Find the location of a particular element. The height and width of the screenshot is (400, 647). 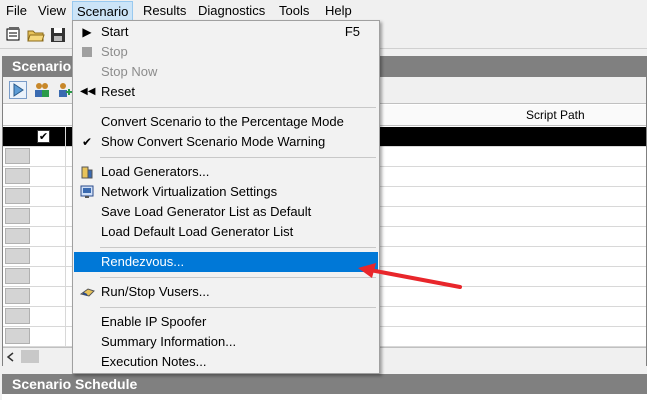

menu-tools: Tools is located at coordinates (294, 11).